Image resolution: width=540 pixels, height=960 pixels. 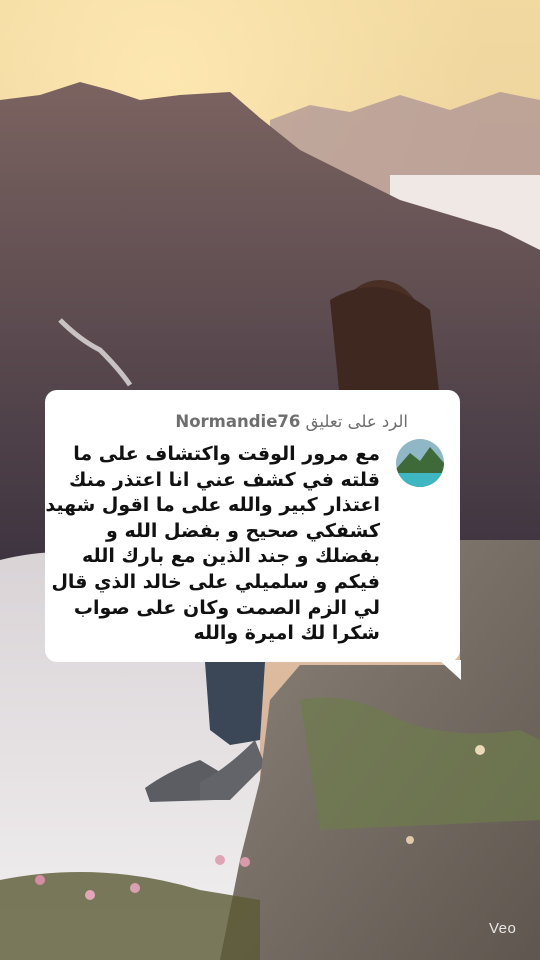 What do you see at coordinates (238, 421) in the screenshot?
I see `reply-username: Normandie76` at bounding box center [238, 421].